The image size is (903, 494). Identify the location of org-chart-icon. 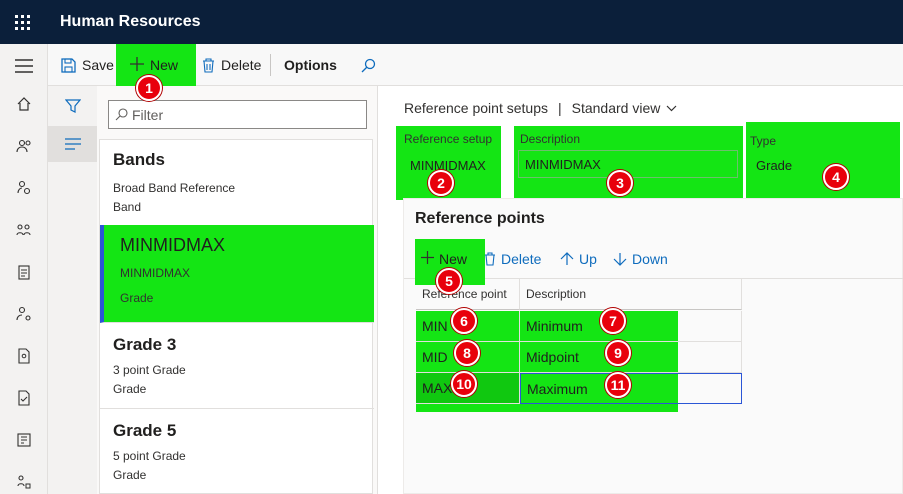
(24, 482).